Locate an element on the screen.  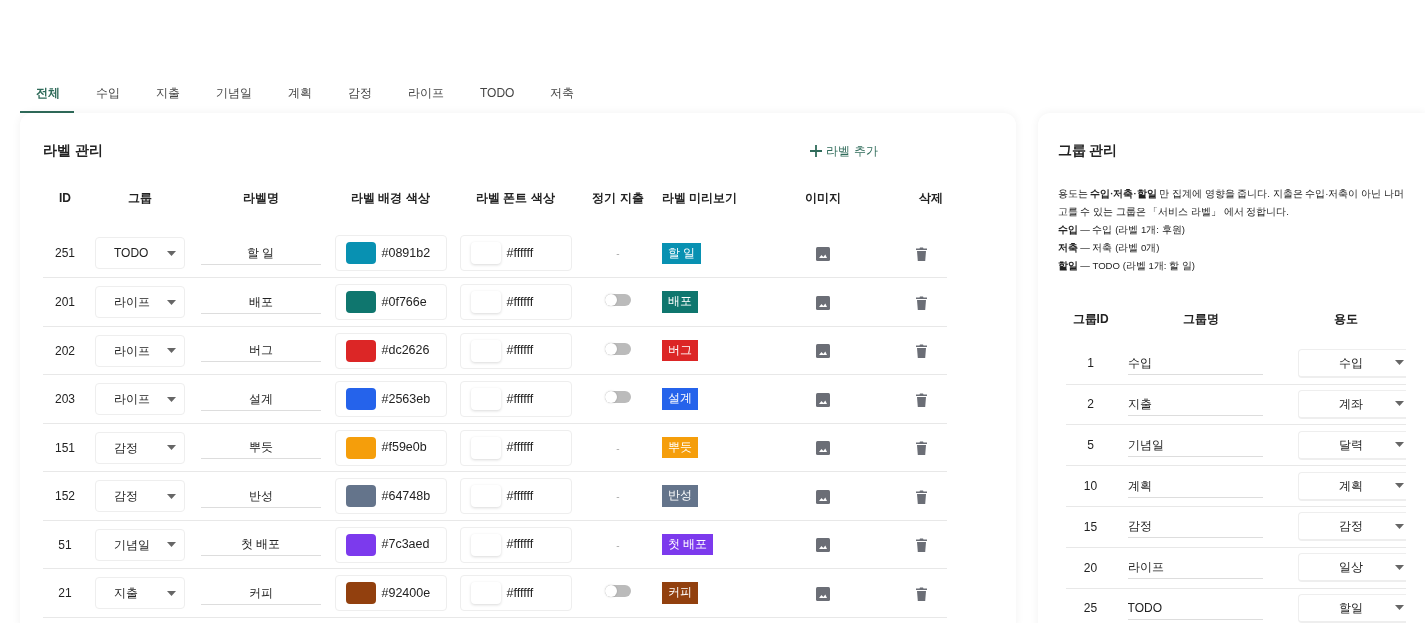
color-field: #0891b2 is located at coordinates (390, 253).